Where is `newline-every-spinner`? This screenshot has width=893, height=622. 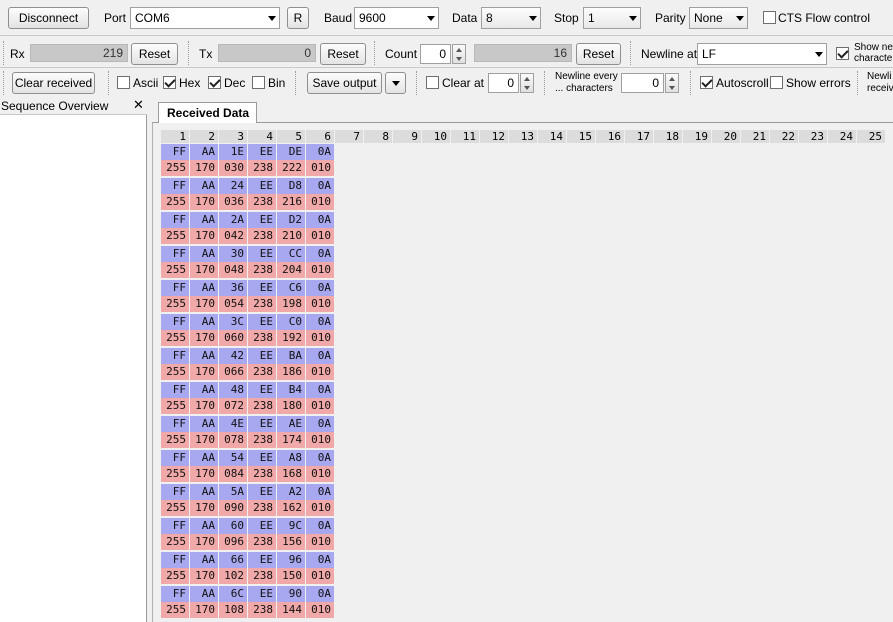
newline-every-spinner is located at coordinates (672, 83).